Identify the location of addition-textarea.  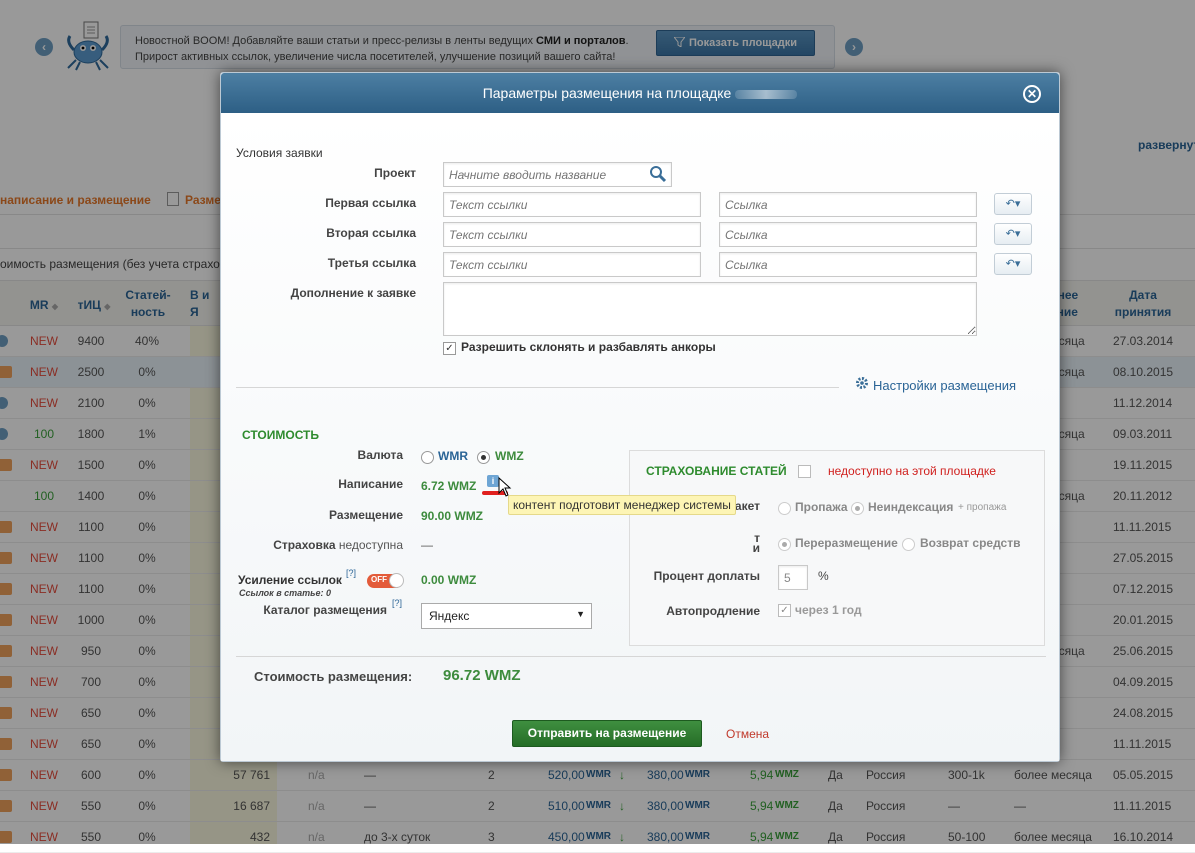
(710, 309).